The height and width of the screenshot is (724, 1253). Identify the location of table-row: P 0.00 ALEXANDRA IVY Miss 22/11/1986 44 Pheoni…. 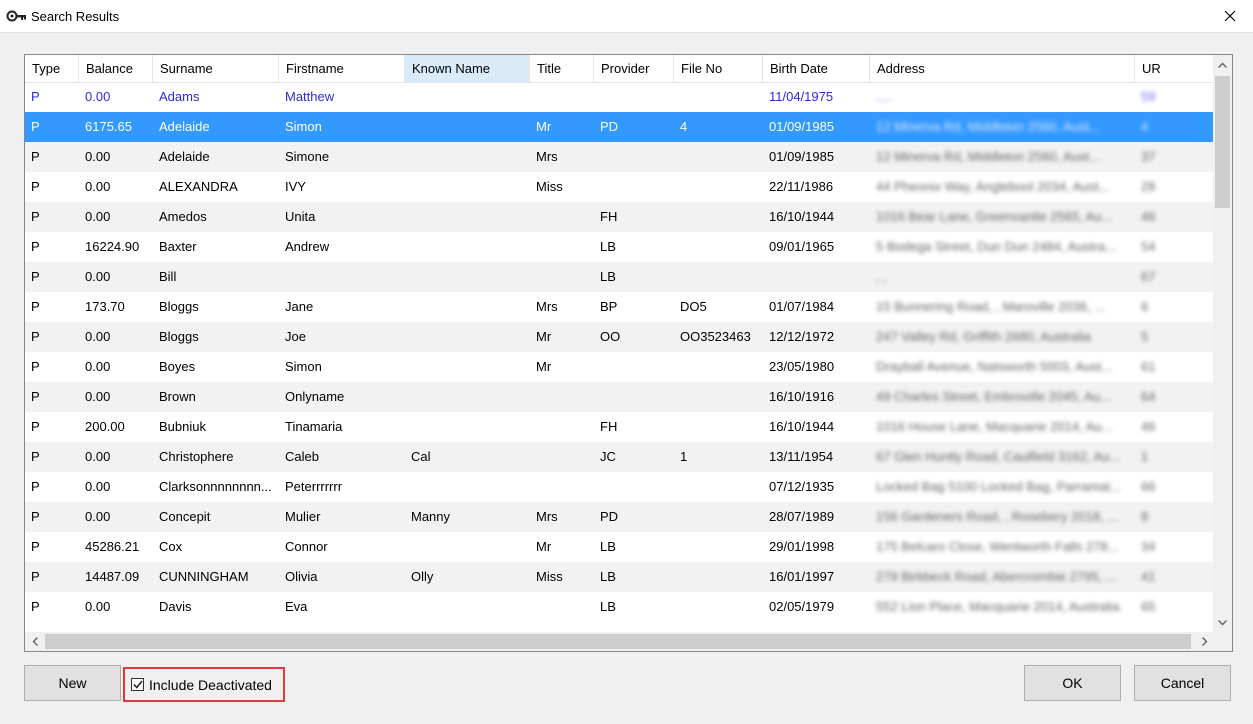
(619, 187).